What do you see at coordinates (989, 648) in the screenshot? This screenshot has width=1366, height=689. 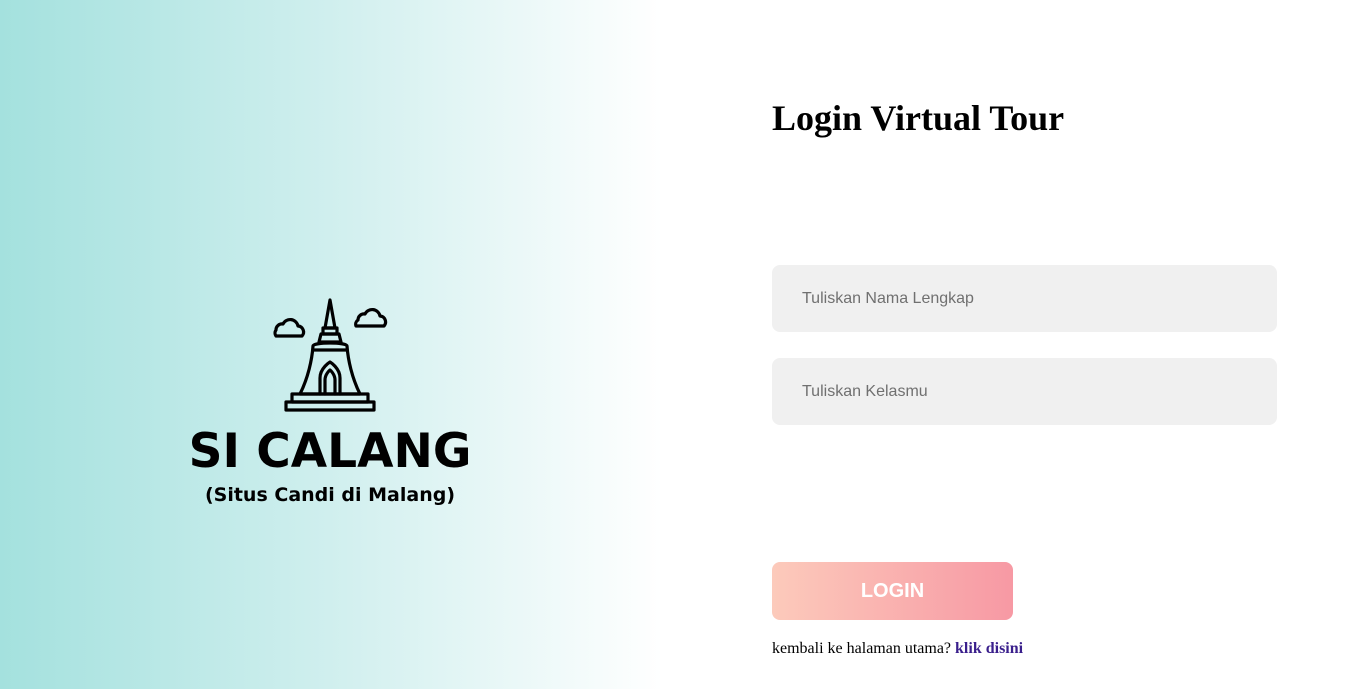 I see `back-to-home-link: klik disini` at bounding box center [989, 648].